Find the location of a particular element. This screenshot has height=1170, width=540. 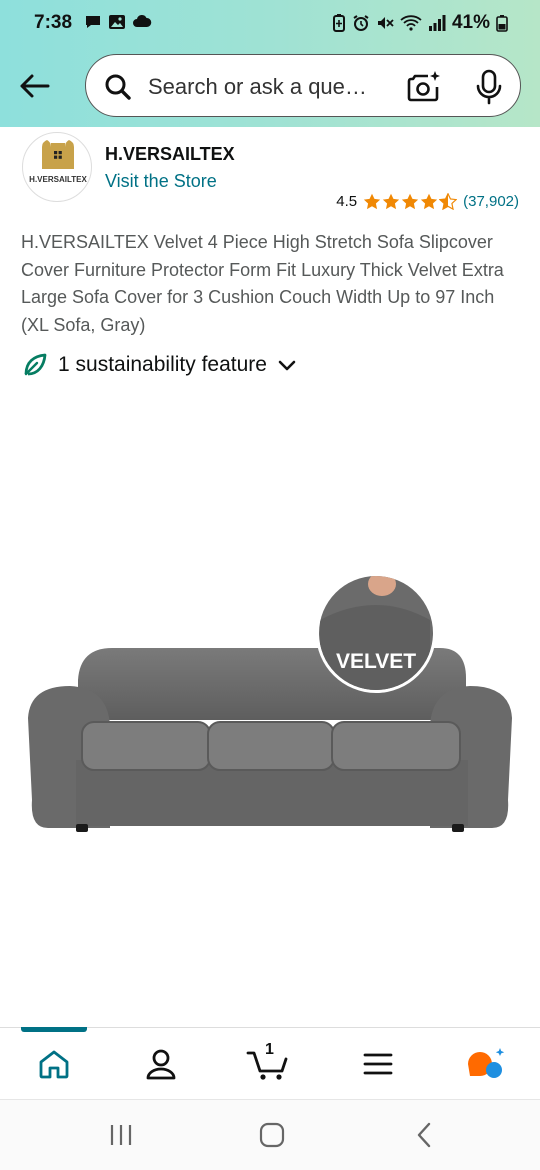

sustainability-label: 1 sustainability feature is located at coordinates (162, 364).